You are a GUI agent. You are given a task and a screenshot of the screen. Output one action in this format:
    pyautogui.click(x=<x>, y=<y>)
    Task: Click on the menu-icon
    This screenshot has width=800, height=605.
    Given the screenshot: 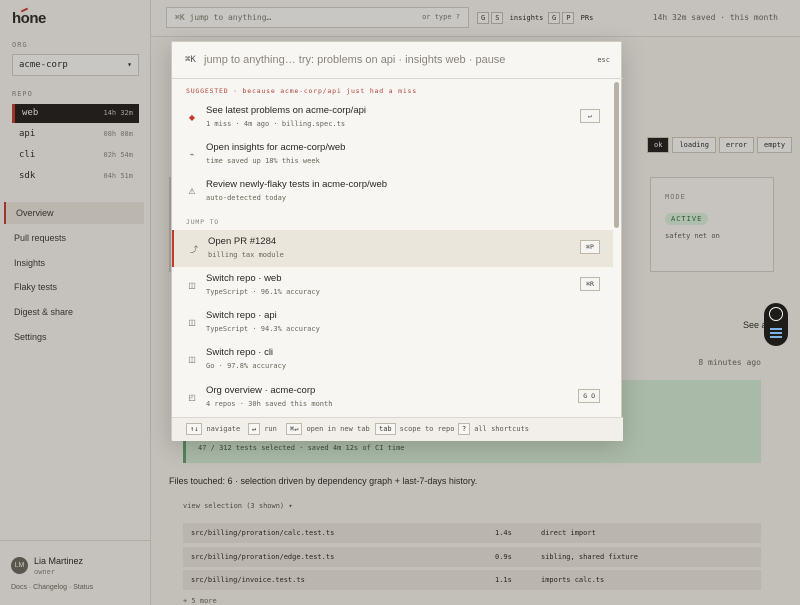 What is the action you would take?
    pyautogui.click(x=776, y=333)
    